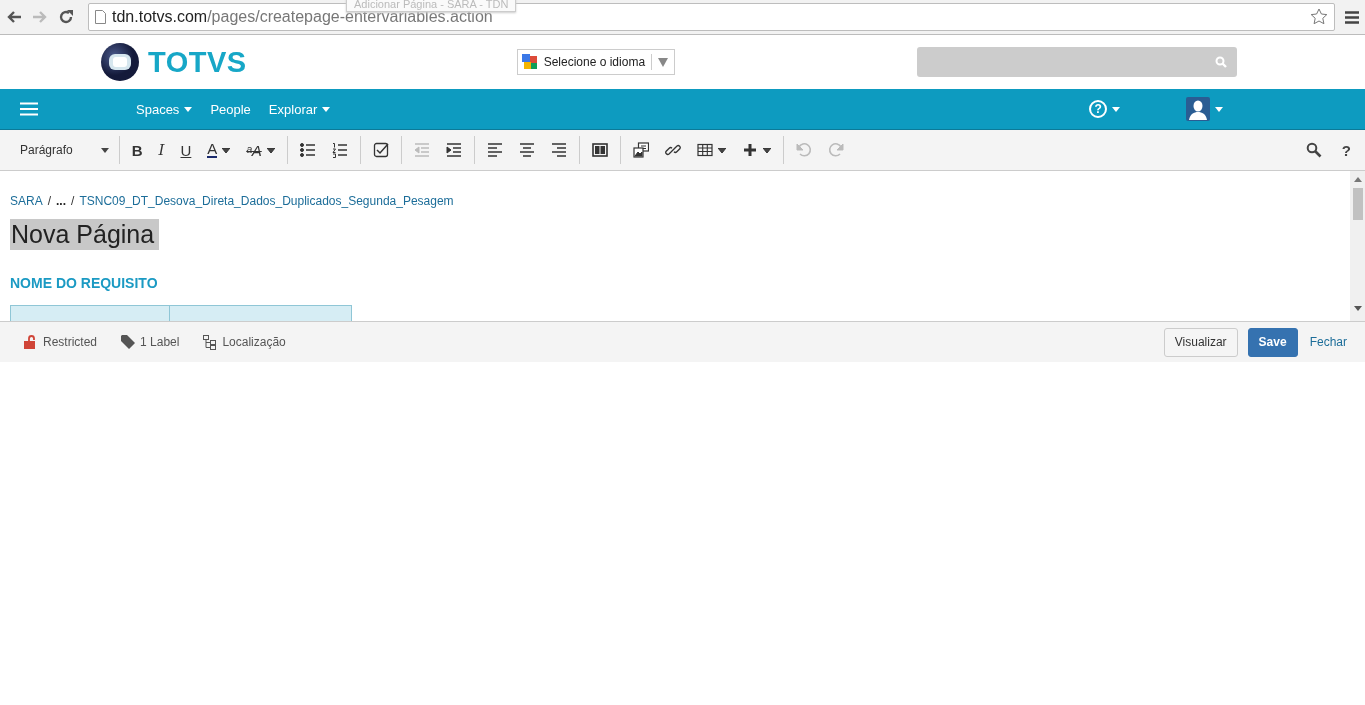 The height and width of the screenshot is (705, 1365). I want to click on user-menu, so click(1205, 109).